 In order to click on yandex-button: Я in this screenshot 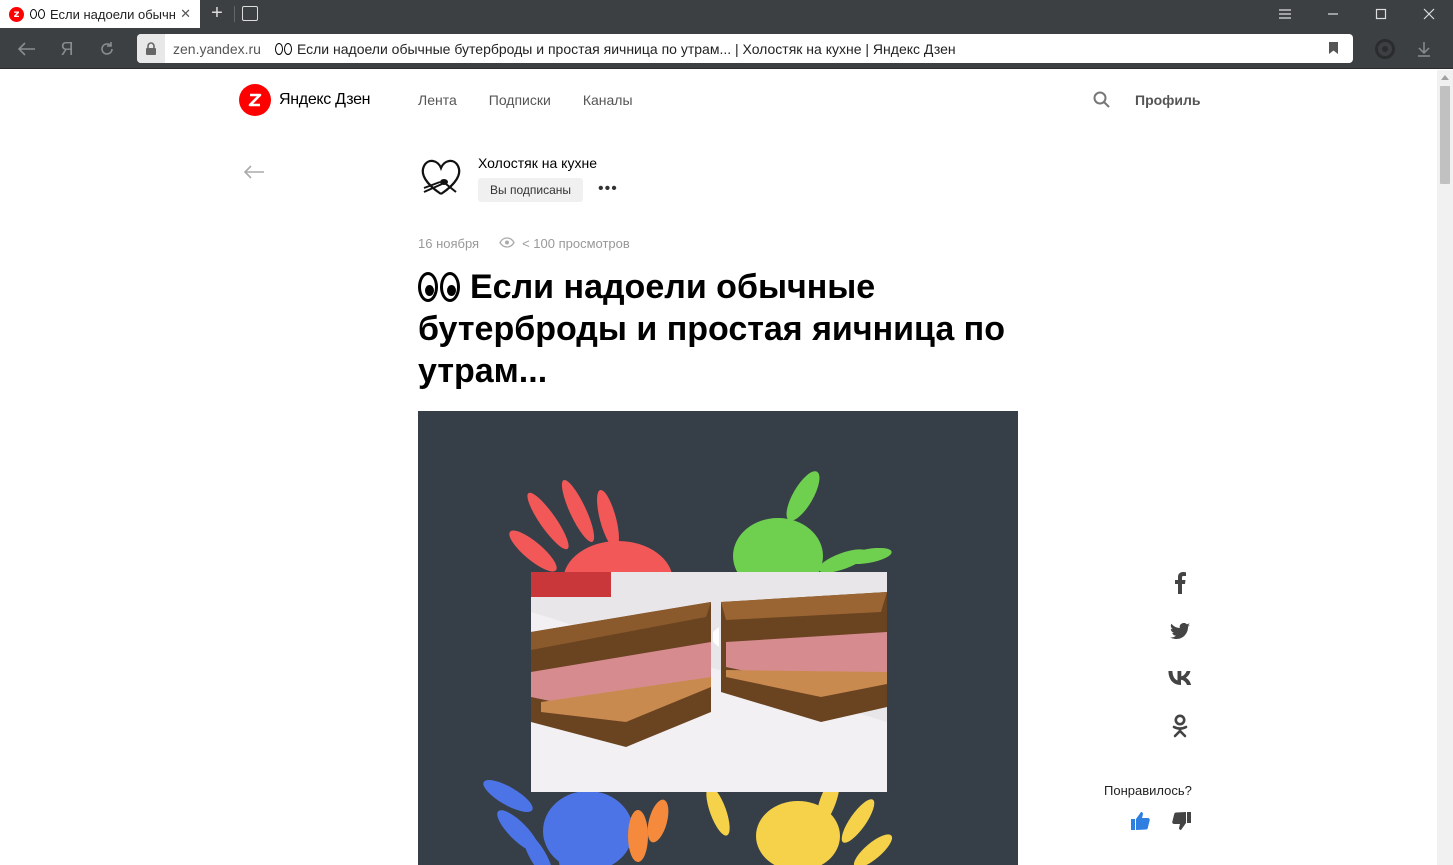, I will do `click(67, 49)`.